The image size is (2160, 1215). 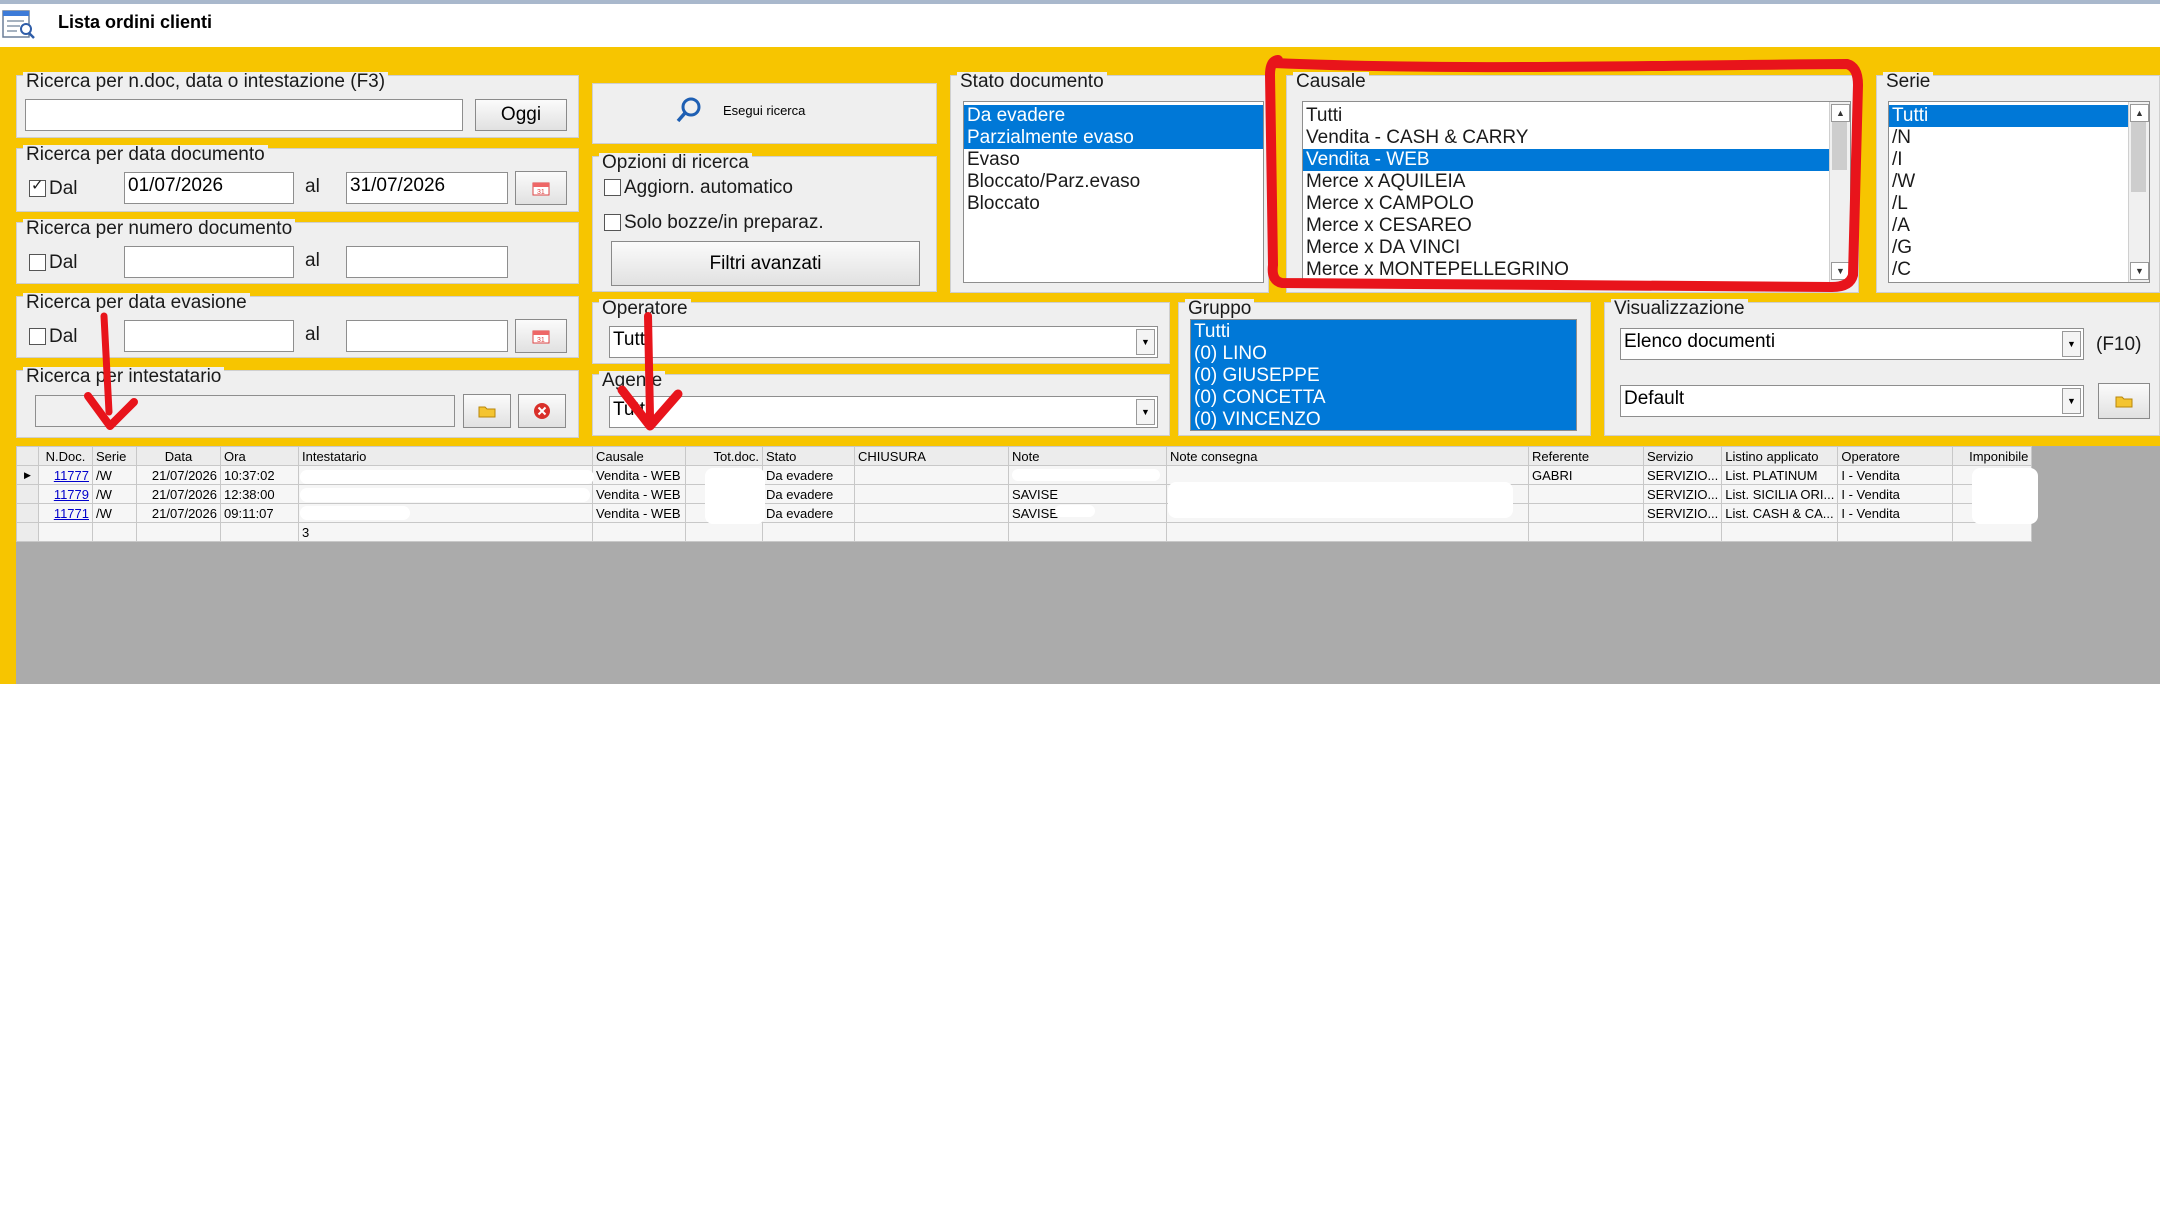 I want to click on serie-item: /I, so click(x=2009, y=160).